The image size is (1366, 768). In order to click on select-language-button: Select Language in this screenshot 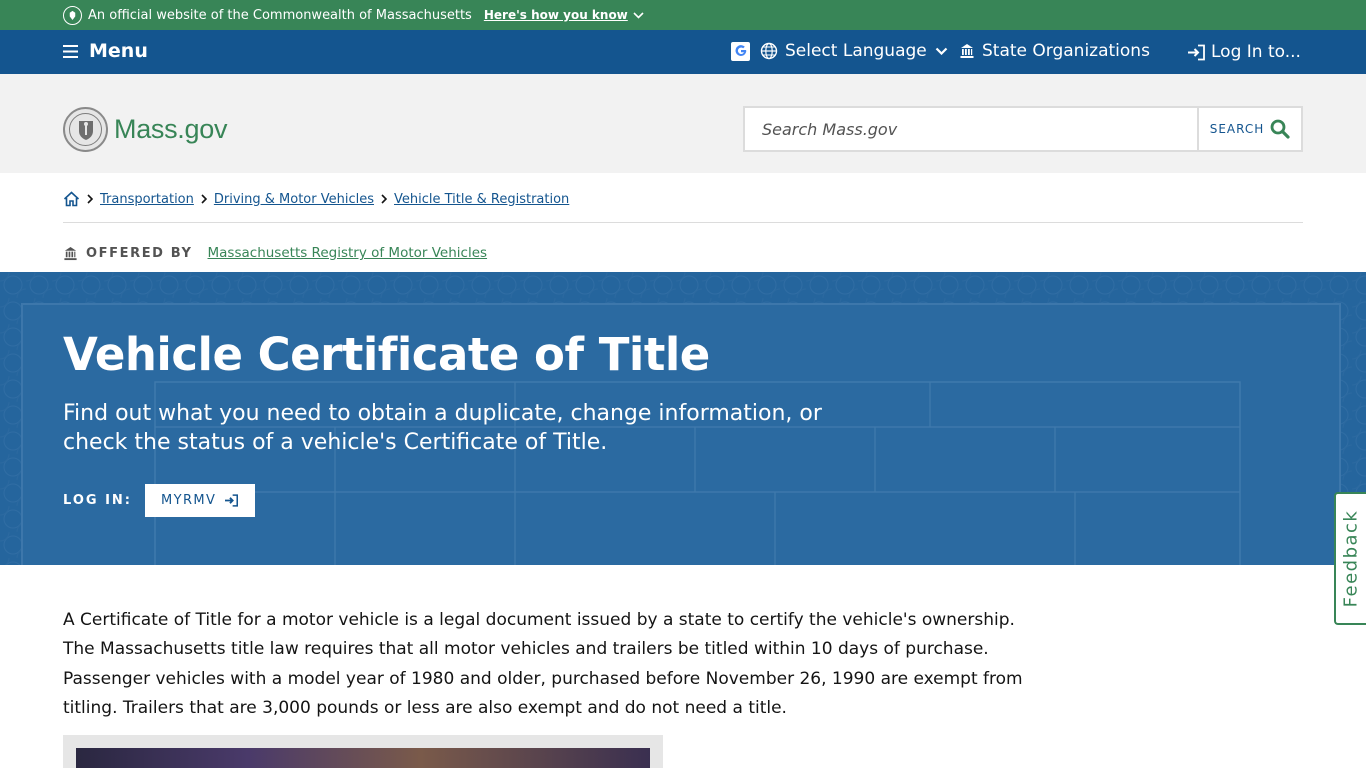, I will do `click(839, 51)`.